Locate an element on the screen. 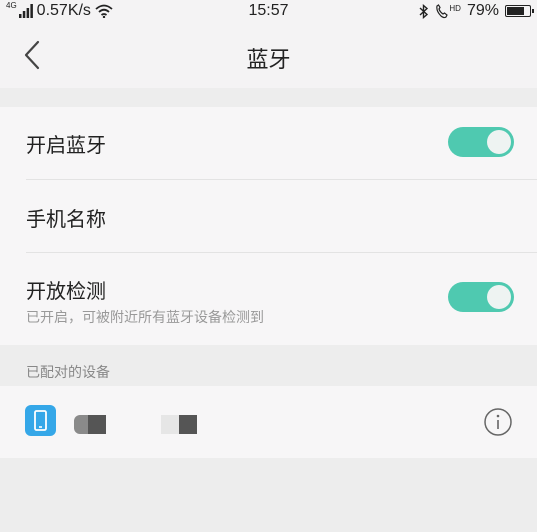 This screenshot has height=532, width=537. page-title: 蓝牙 is located at coordinates (268, 60).